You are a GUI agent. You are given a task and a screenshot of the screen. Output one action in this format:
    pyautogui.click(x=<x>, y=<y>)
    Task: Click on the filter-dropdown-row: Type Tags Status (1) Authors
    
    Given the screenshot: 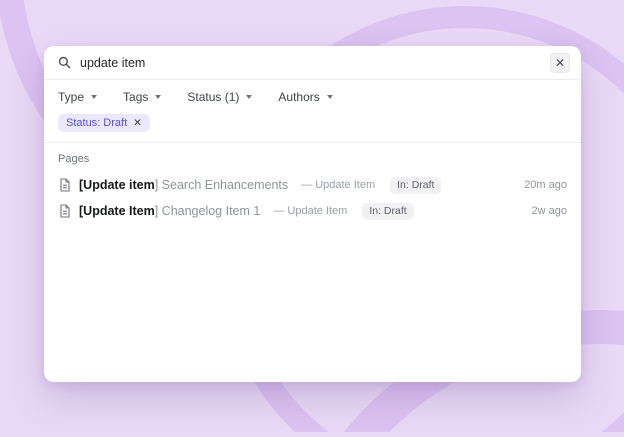 What is the action you would take?
    pyautogui.click(x=312, y=97)
    